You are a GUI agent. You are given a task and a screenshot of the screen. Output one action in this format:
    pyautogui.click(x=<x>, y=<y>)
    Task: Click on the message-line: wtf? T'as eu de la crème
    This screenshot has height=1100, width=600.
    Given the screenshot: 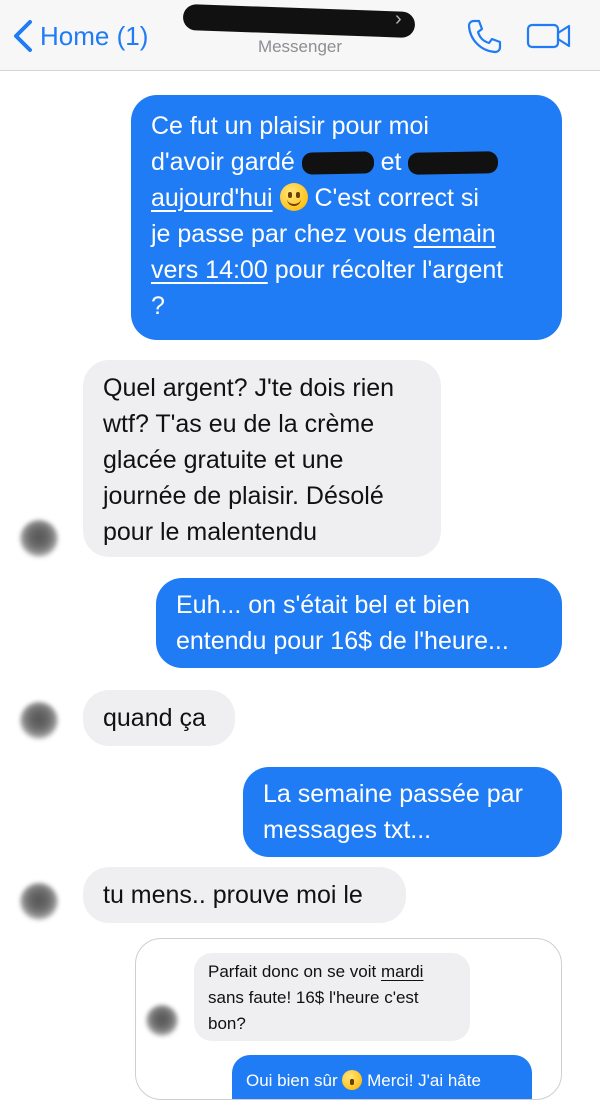 What is the action you would take?
    pyautogui.click(x=239, y=424)
    